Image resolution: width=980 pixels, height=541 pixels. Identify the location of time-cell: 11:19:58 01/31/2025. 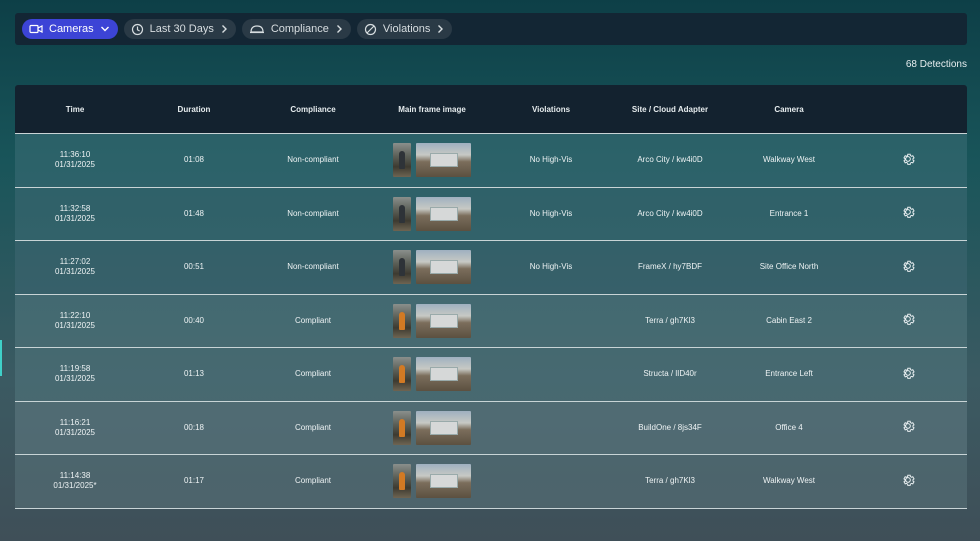
(75, 374).